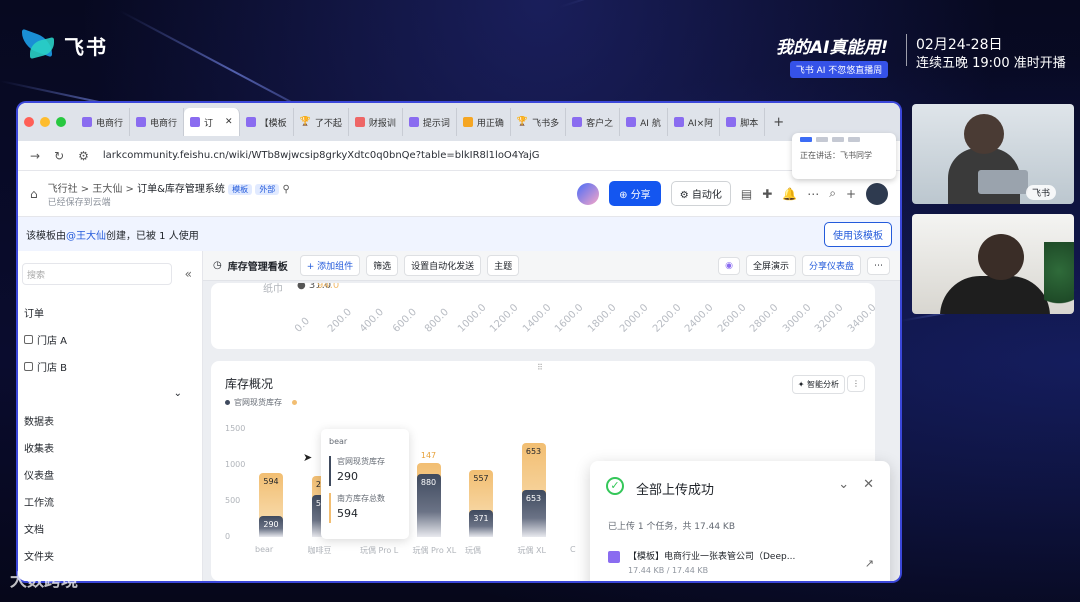 The height and width of the screenshot is (602, 1080). What do you see at coordinates (45, 122) in the screenshot?
I see `minimize-window-button` at bounding box center [45, 122].